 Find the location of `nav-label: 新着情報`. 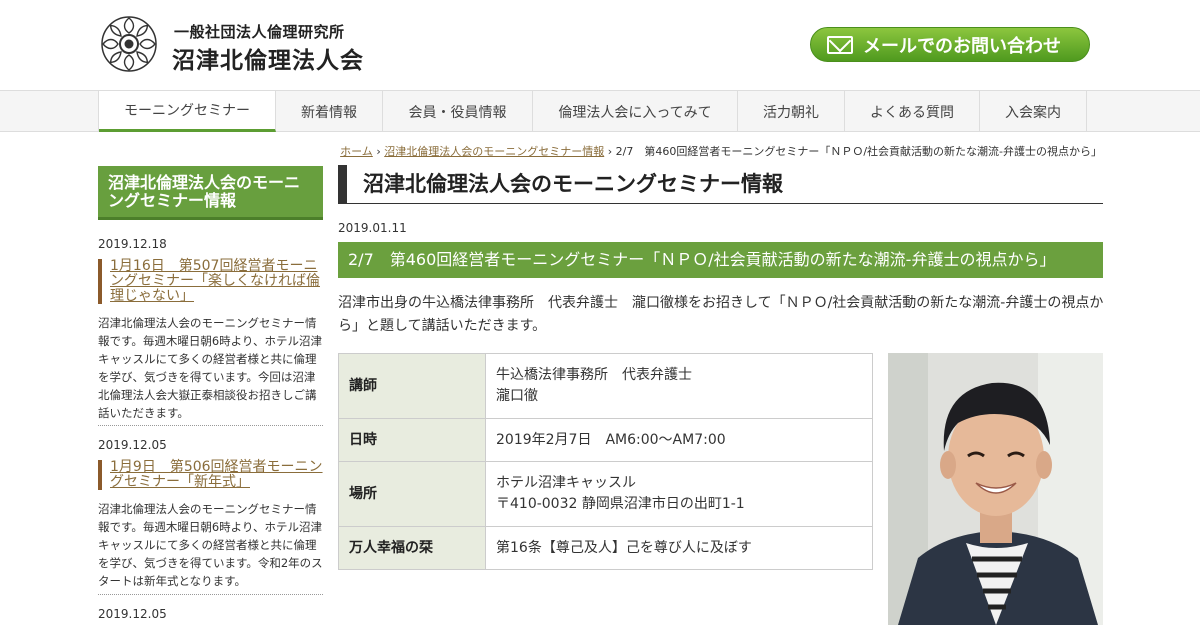

nav-label: 新着情報 is located at coordinates (329, 112).